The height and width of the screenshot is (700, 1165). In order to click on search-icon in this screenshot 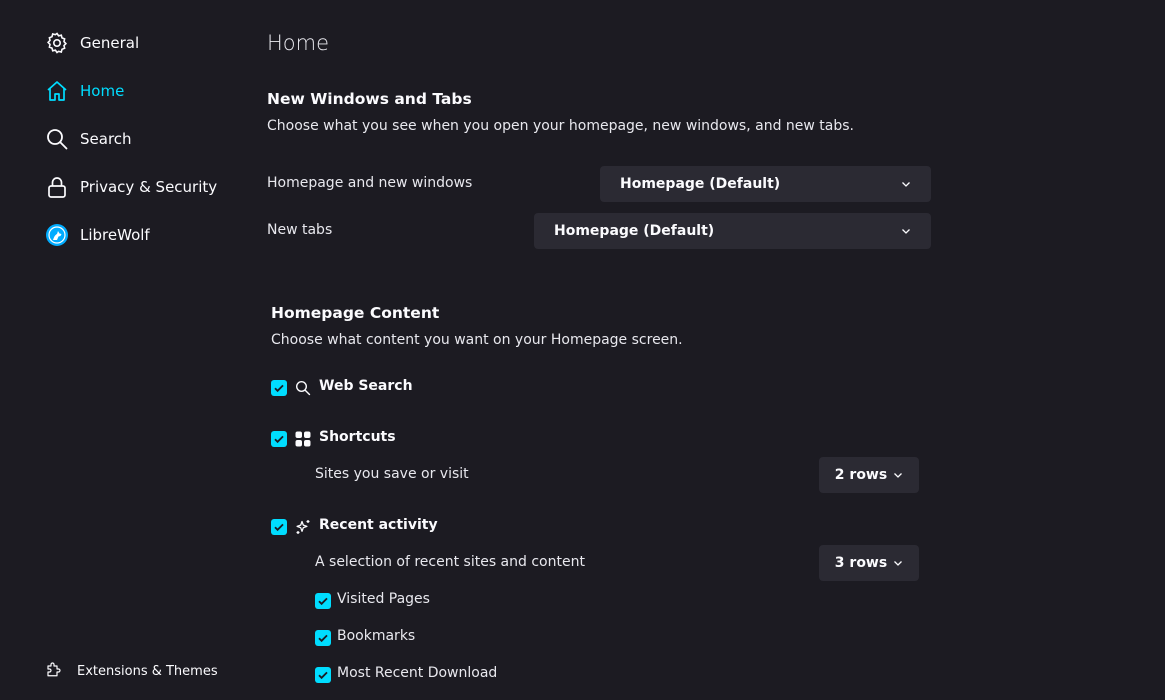, I will do `click(303, 388)`.